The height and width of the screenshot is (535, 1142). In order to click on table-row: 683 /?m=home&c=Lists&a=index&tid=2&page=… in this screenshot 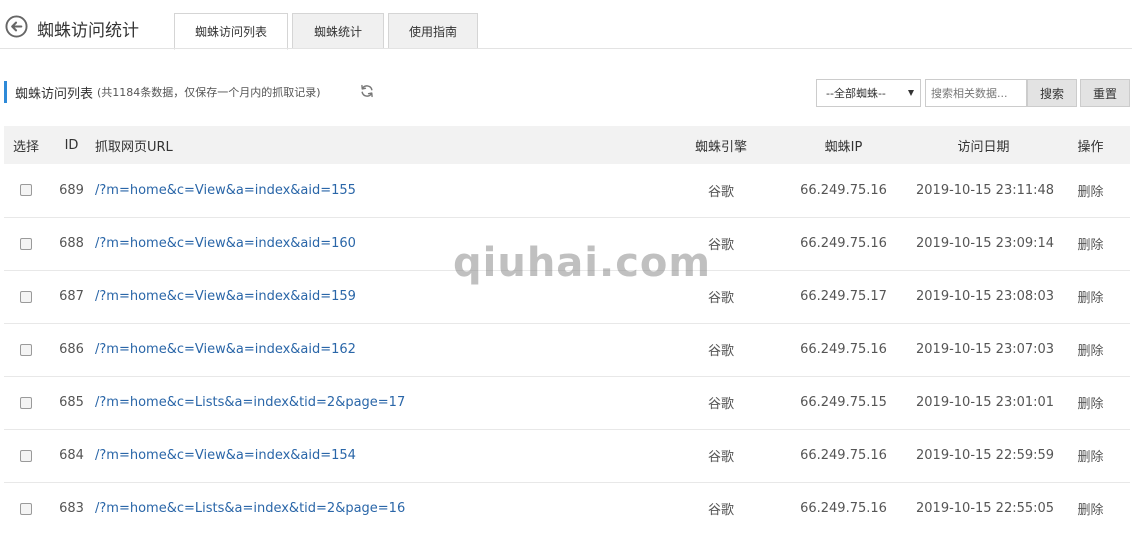, I will do `click(567, 508)`.